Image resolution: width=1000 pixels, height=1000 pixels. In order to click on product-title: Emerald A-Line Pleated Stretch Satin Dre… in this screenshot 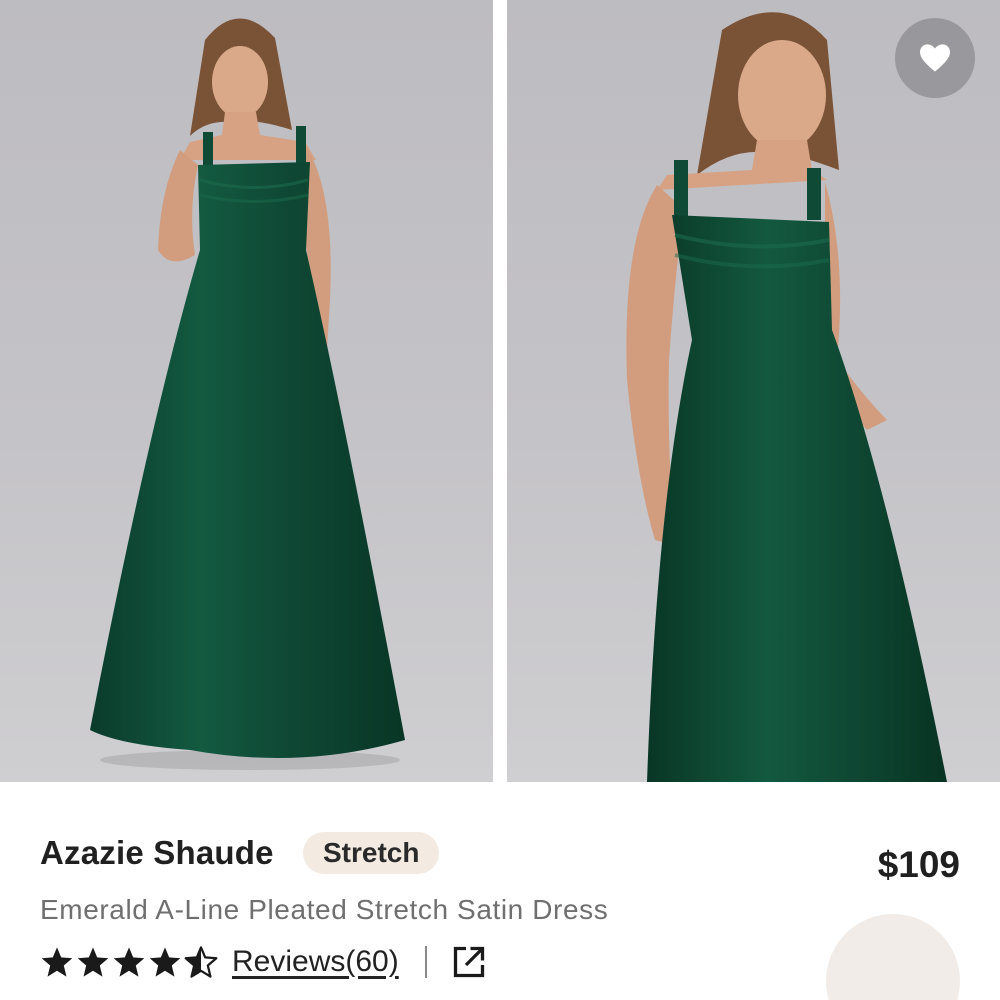, I will do `click(324, 909)`.